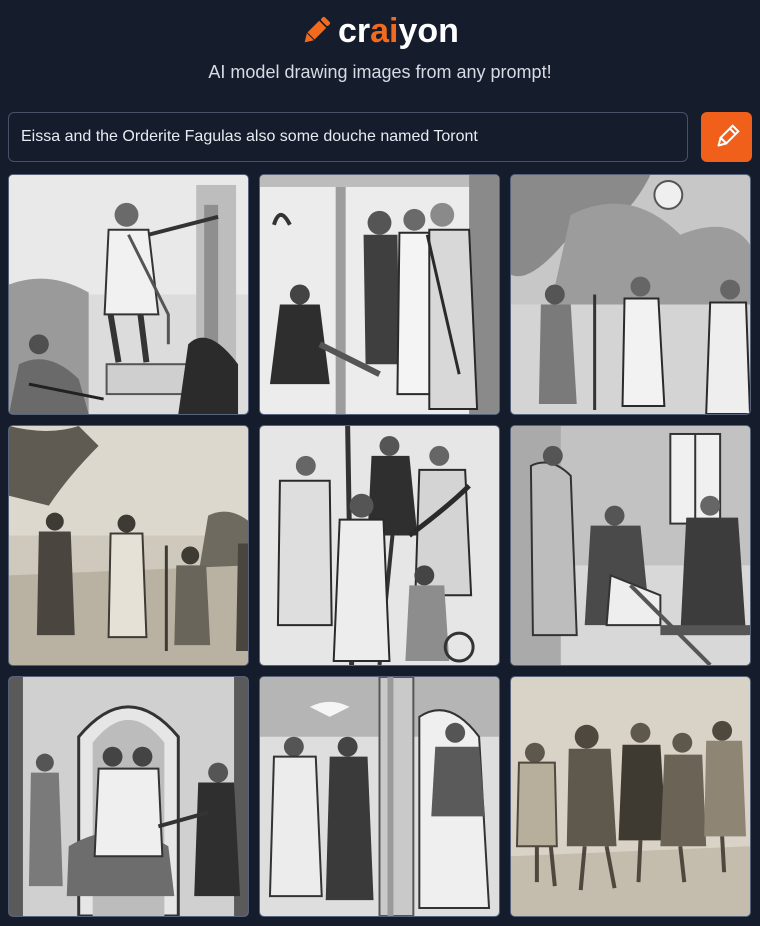 The height and width of the screenshot is (926, 760). I want to click on craiyon-logo: craiyon, so click(378, 31).